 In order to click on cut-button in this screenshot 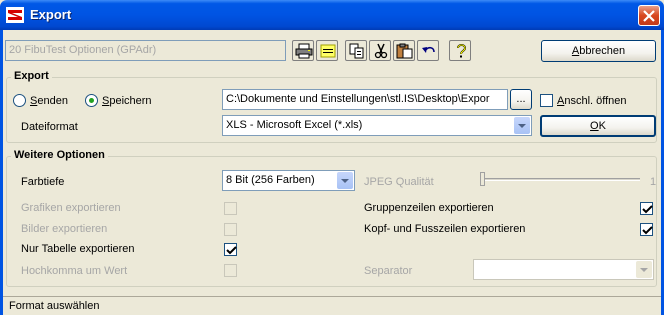, I will do `click(380, 50)`.